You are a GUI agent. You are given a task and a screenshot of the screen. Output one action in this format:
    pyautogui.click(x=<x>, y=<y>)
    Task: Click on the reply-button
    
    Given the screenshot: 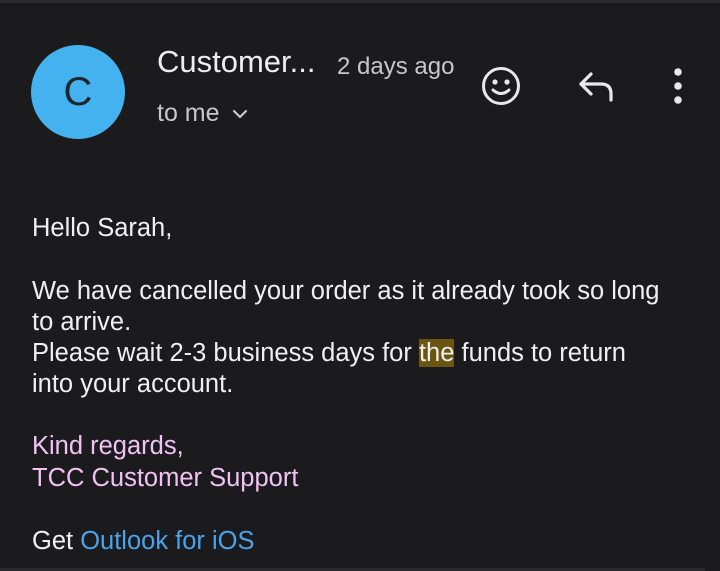 What is the action you would take?
    pyautogui.click(x=596, y=86)
    